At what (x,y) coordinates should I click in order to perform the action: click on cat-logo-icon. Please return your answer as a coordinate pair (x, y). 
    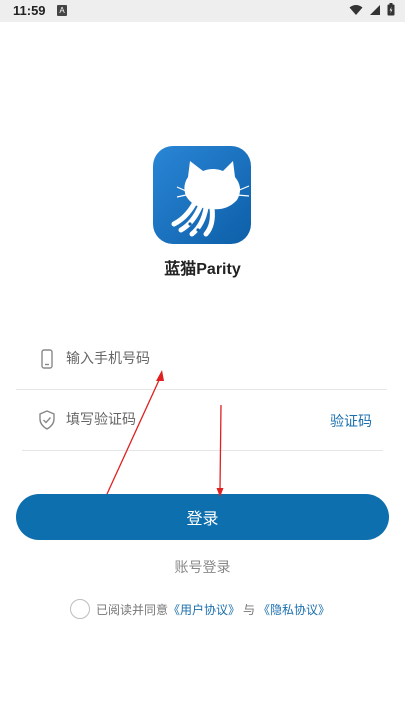
    Looking at the image, I should click on (202, 195).